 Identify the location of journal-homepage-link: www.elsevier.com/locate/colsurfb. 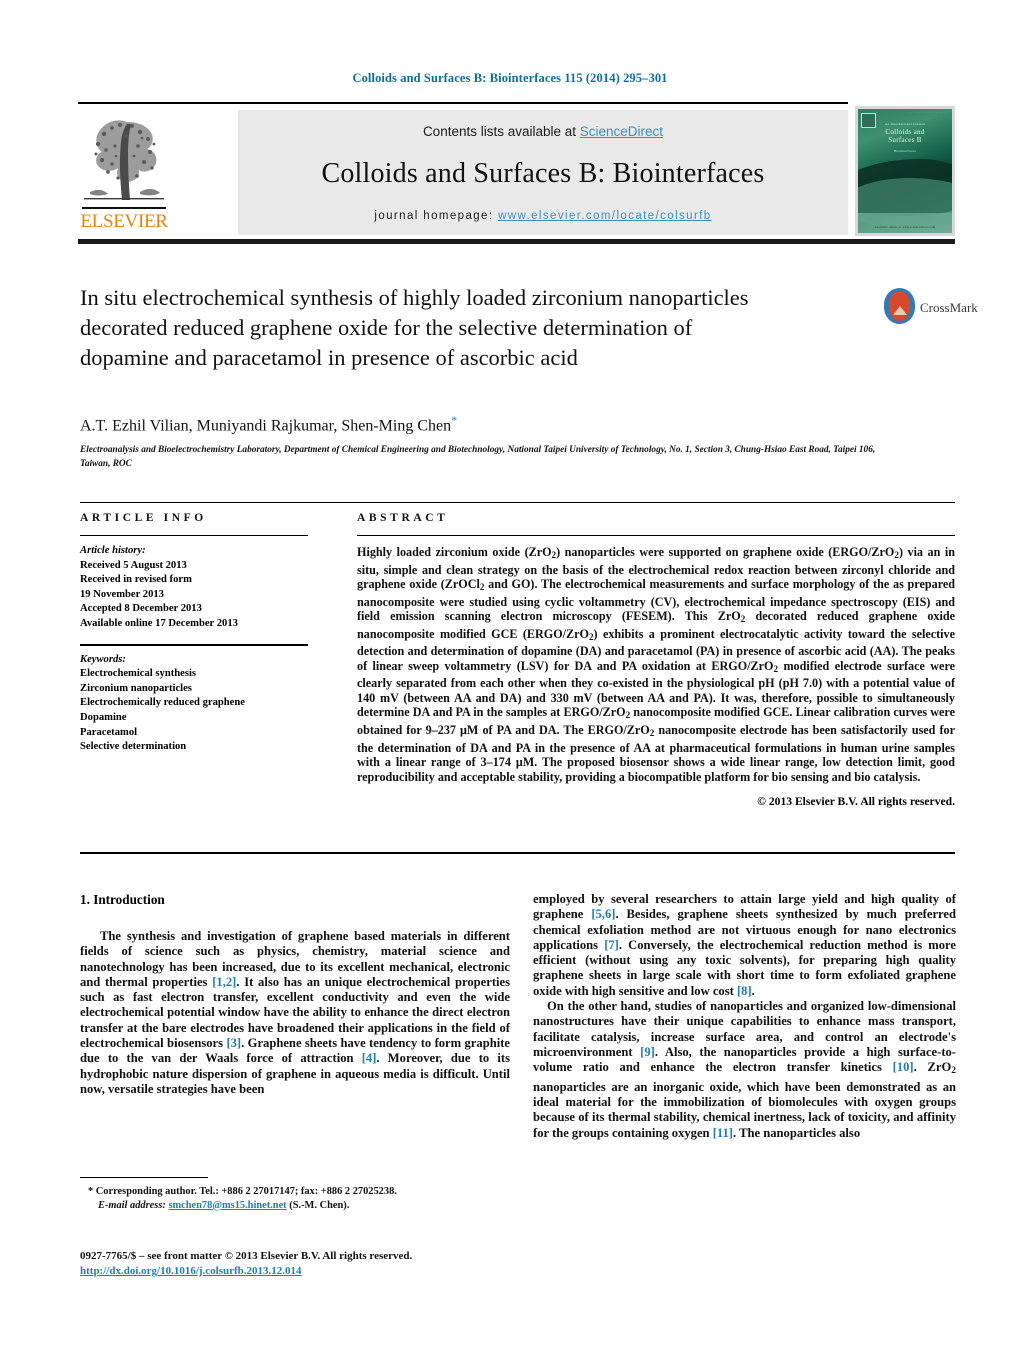
(605, 216).